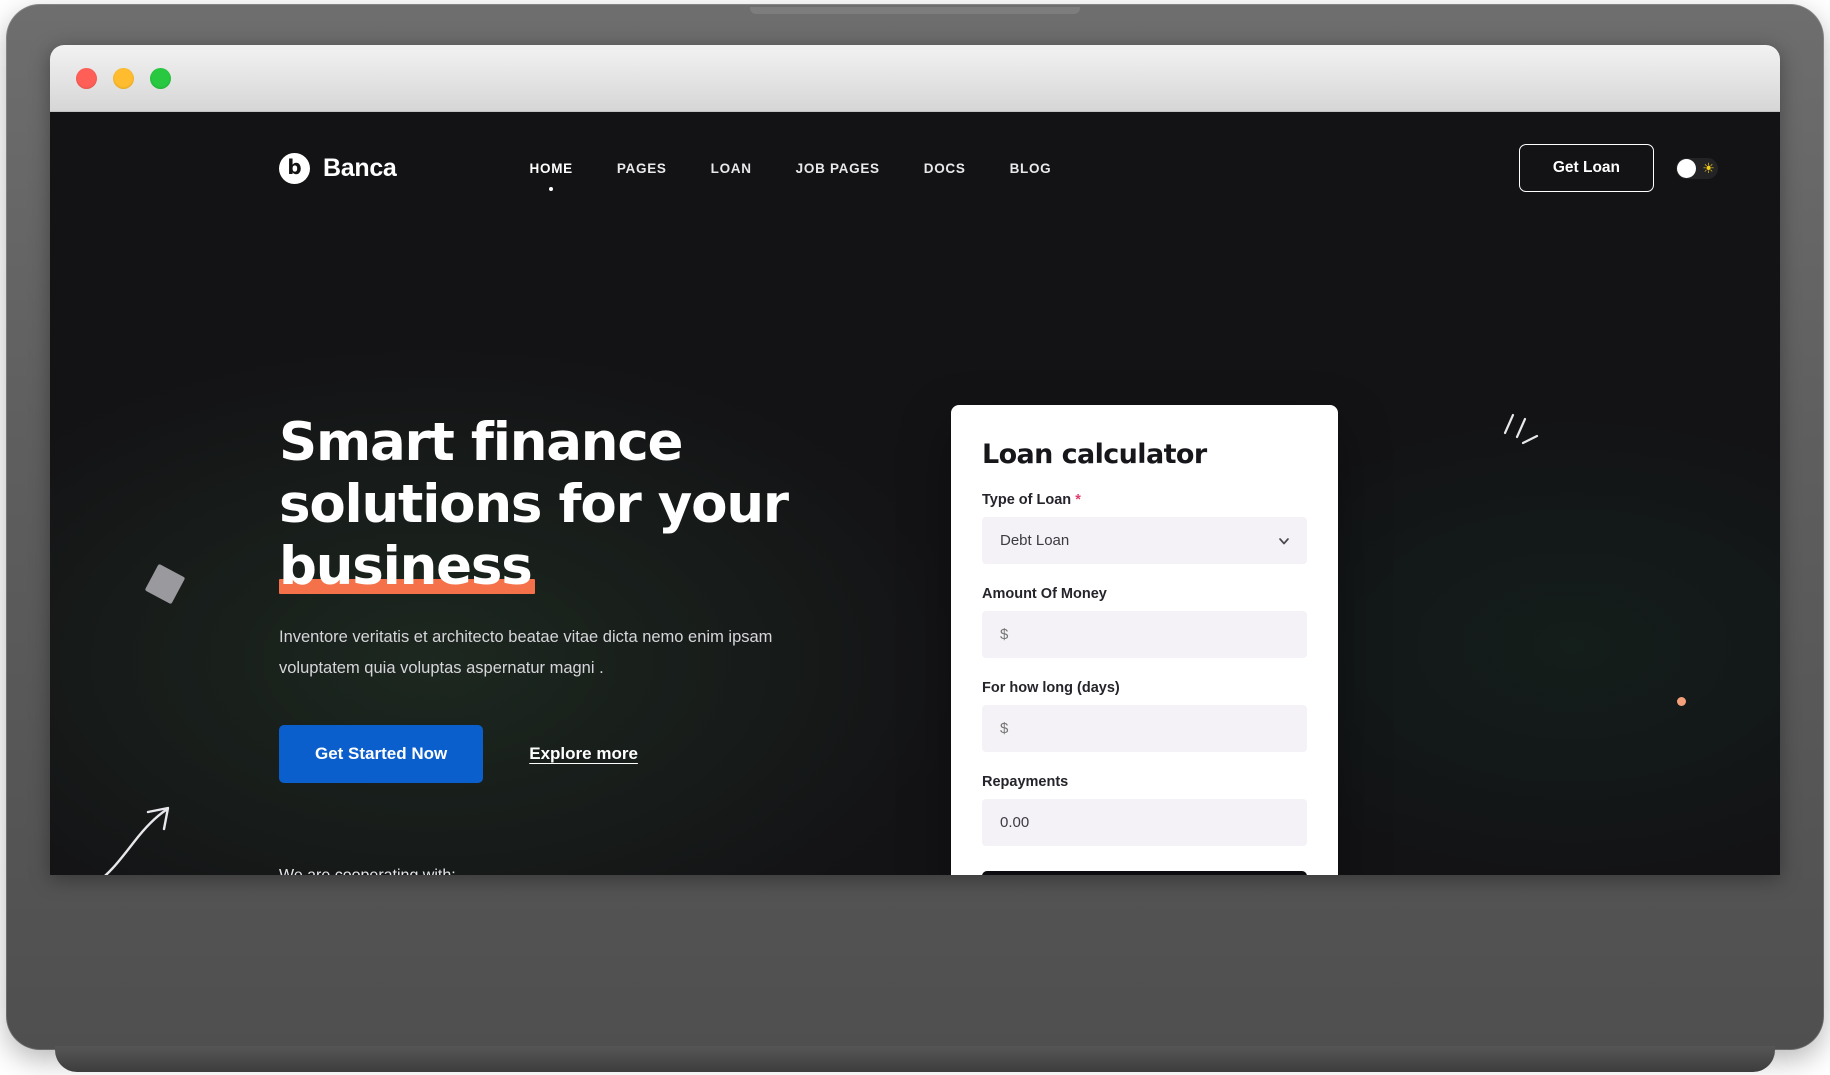 The width and height of the screenshot is (1830, 1075). I want to click on field-repayments: Repayments 0.00, so click(1144, 810).